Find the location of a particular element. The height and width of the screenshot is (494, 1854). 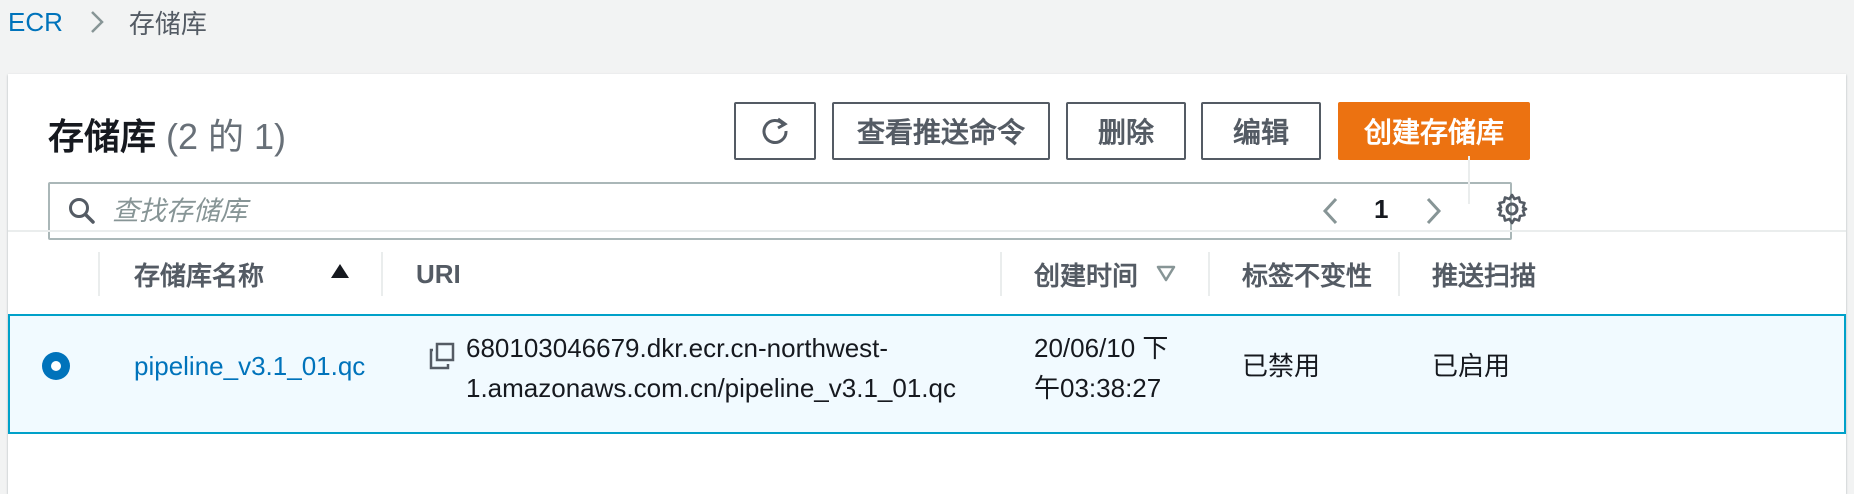

row-select-radio is located at coordinates (56, 366).